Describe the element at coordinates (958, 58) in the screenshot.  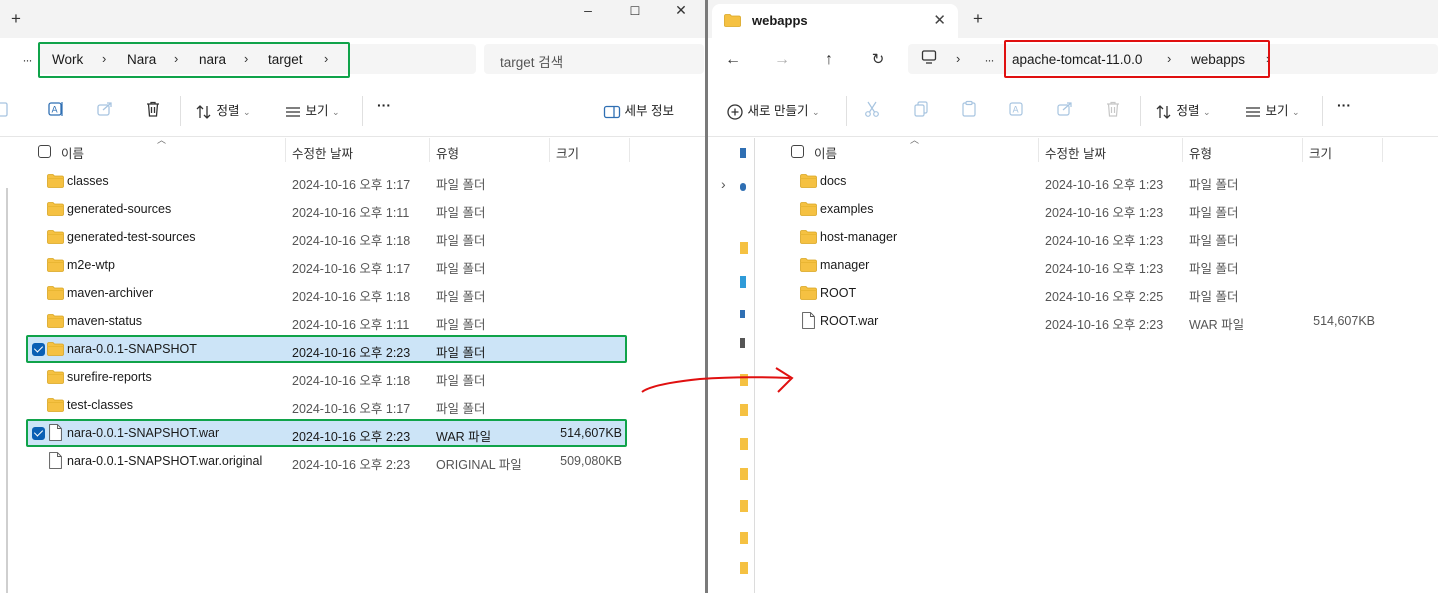
I see `chevron-right-icon: ›` at that location.